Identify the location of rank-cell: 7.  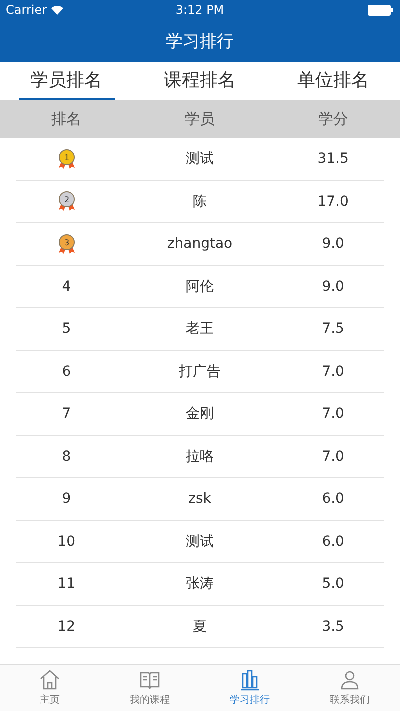
(67, 414).